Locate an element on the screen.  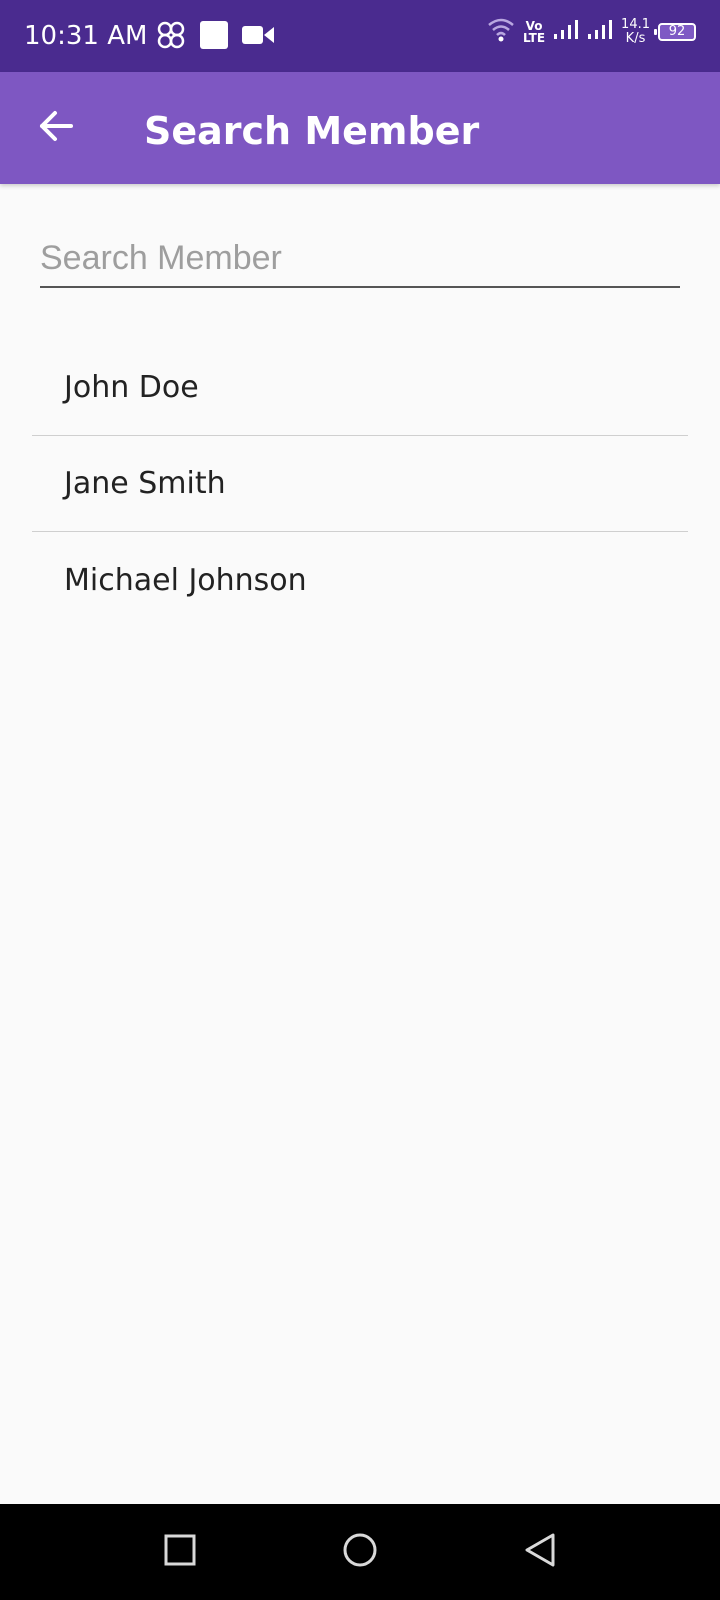
recents-icon is located at coordinates (180, 1552).